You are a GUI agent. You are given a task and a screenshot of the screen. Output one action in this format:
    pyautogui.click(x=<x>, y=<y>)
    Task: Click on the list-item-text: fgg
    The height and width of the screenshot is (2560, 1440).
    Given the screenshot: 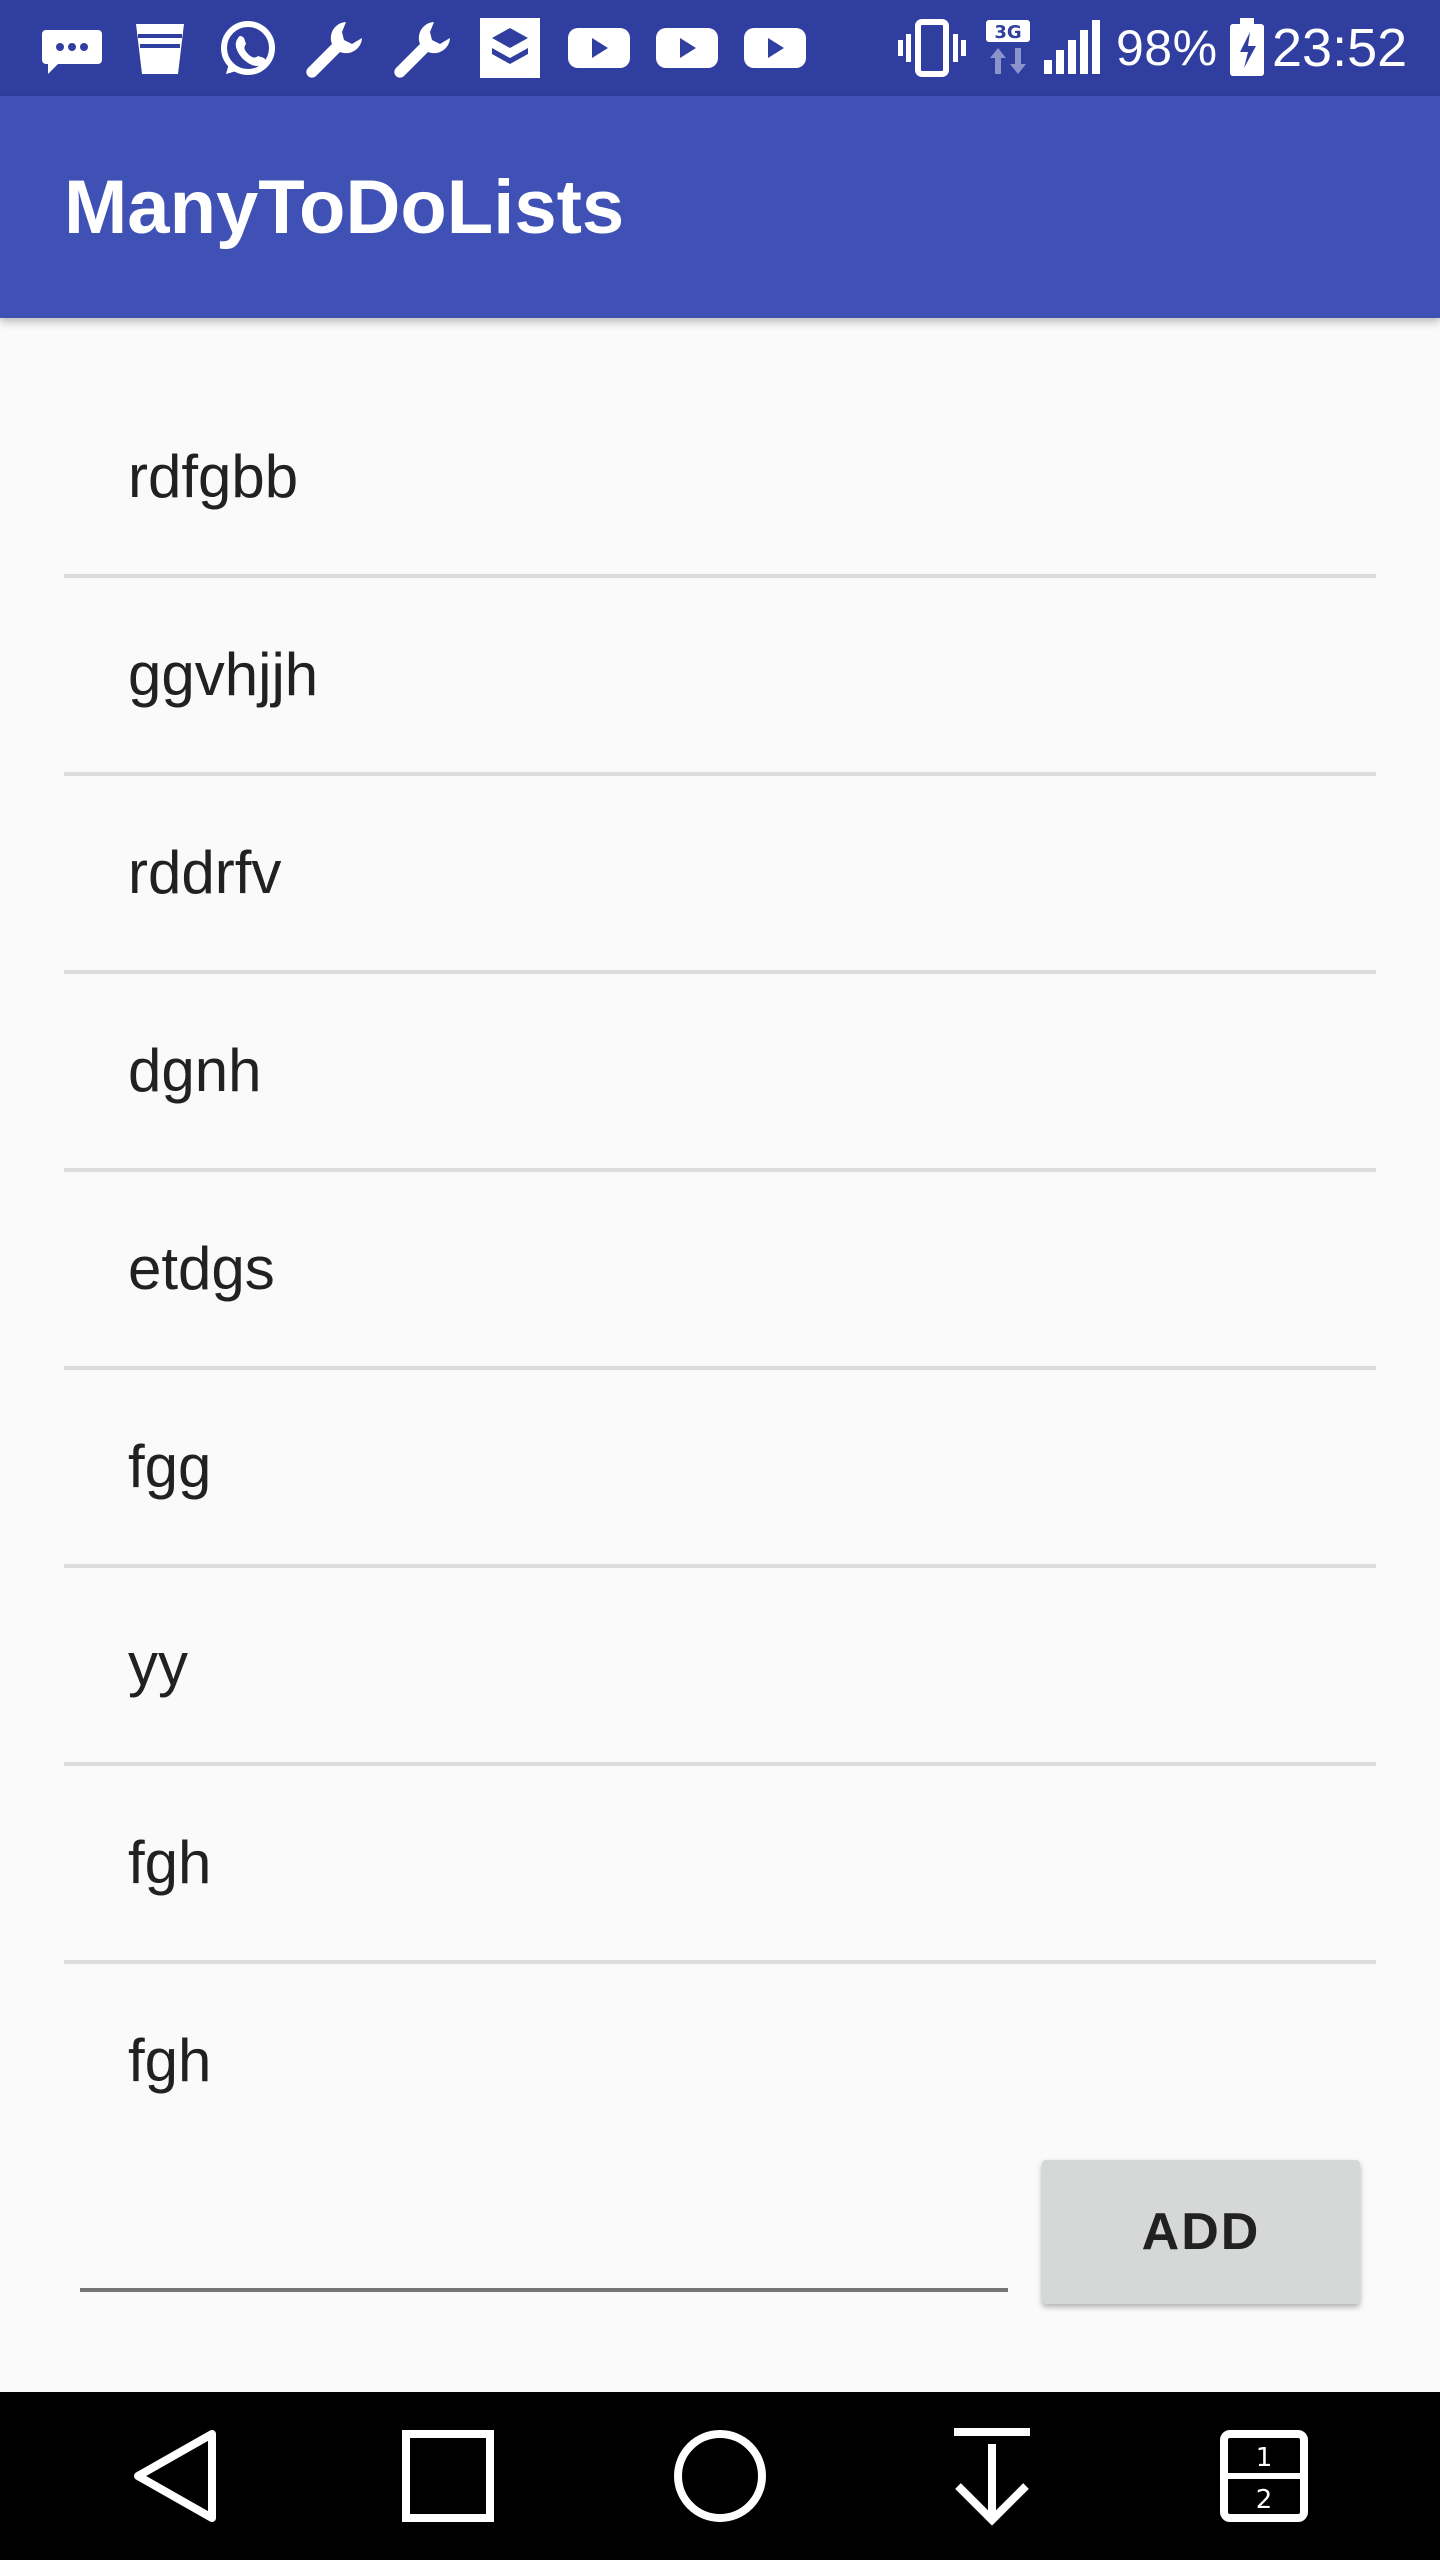 What is the action you would take?
    pyautogui.click(x=170, y=1466)
    